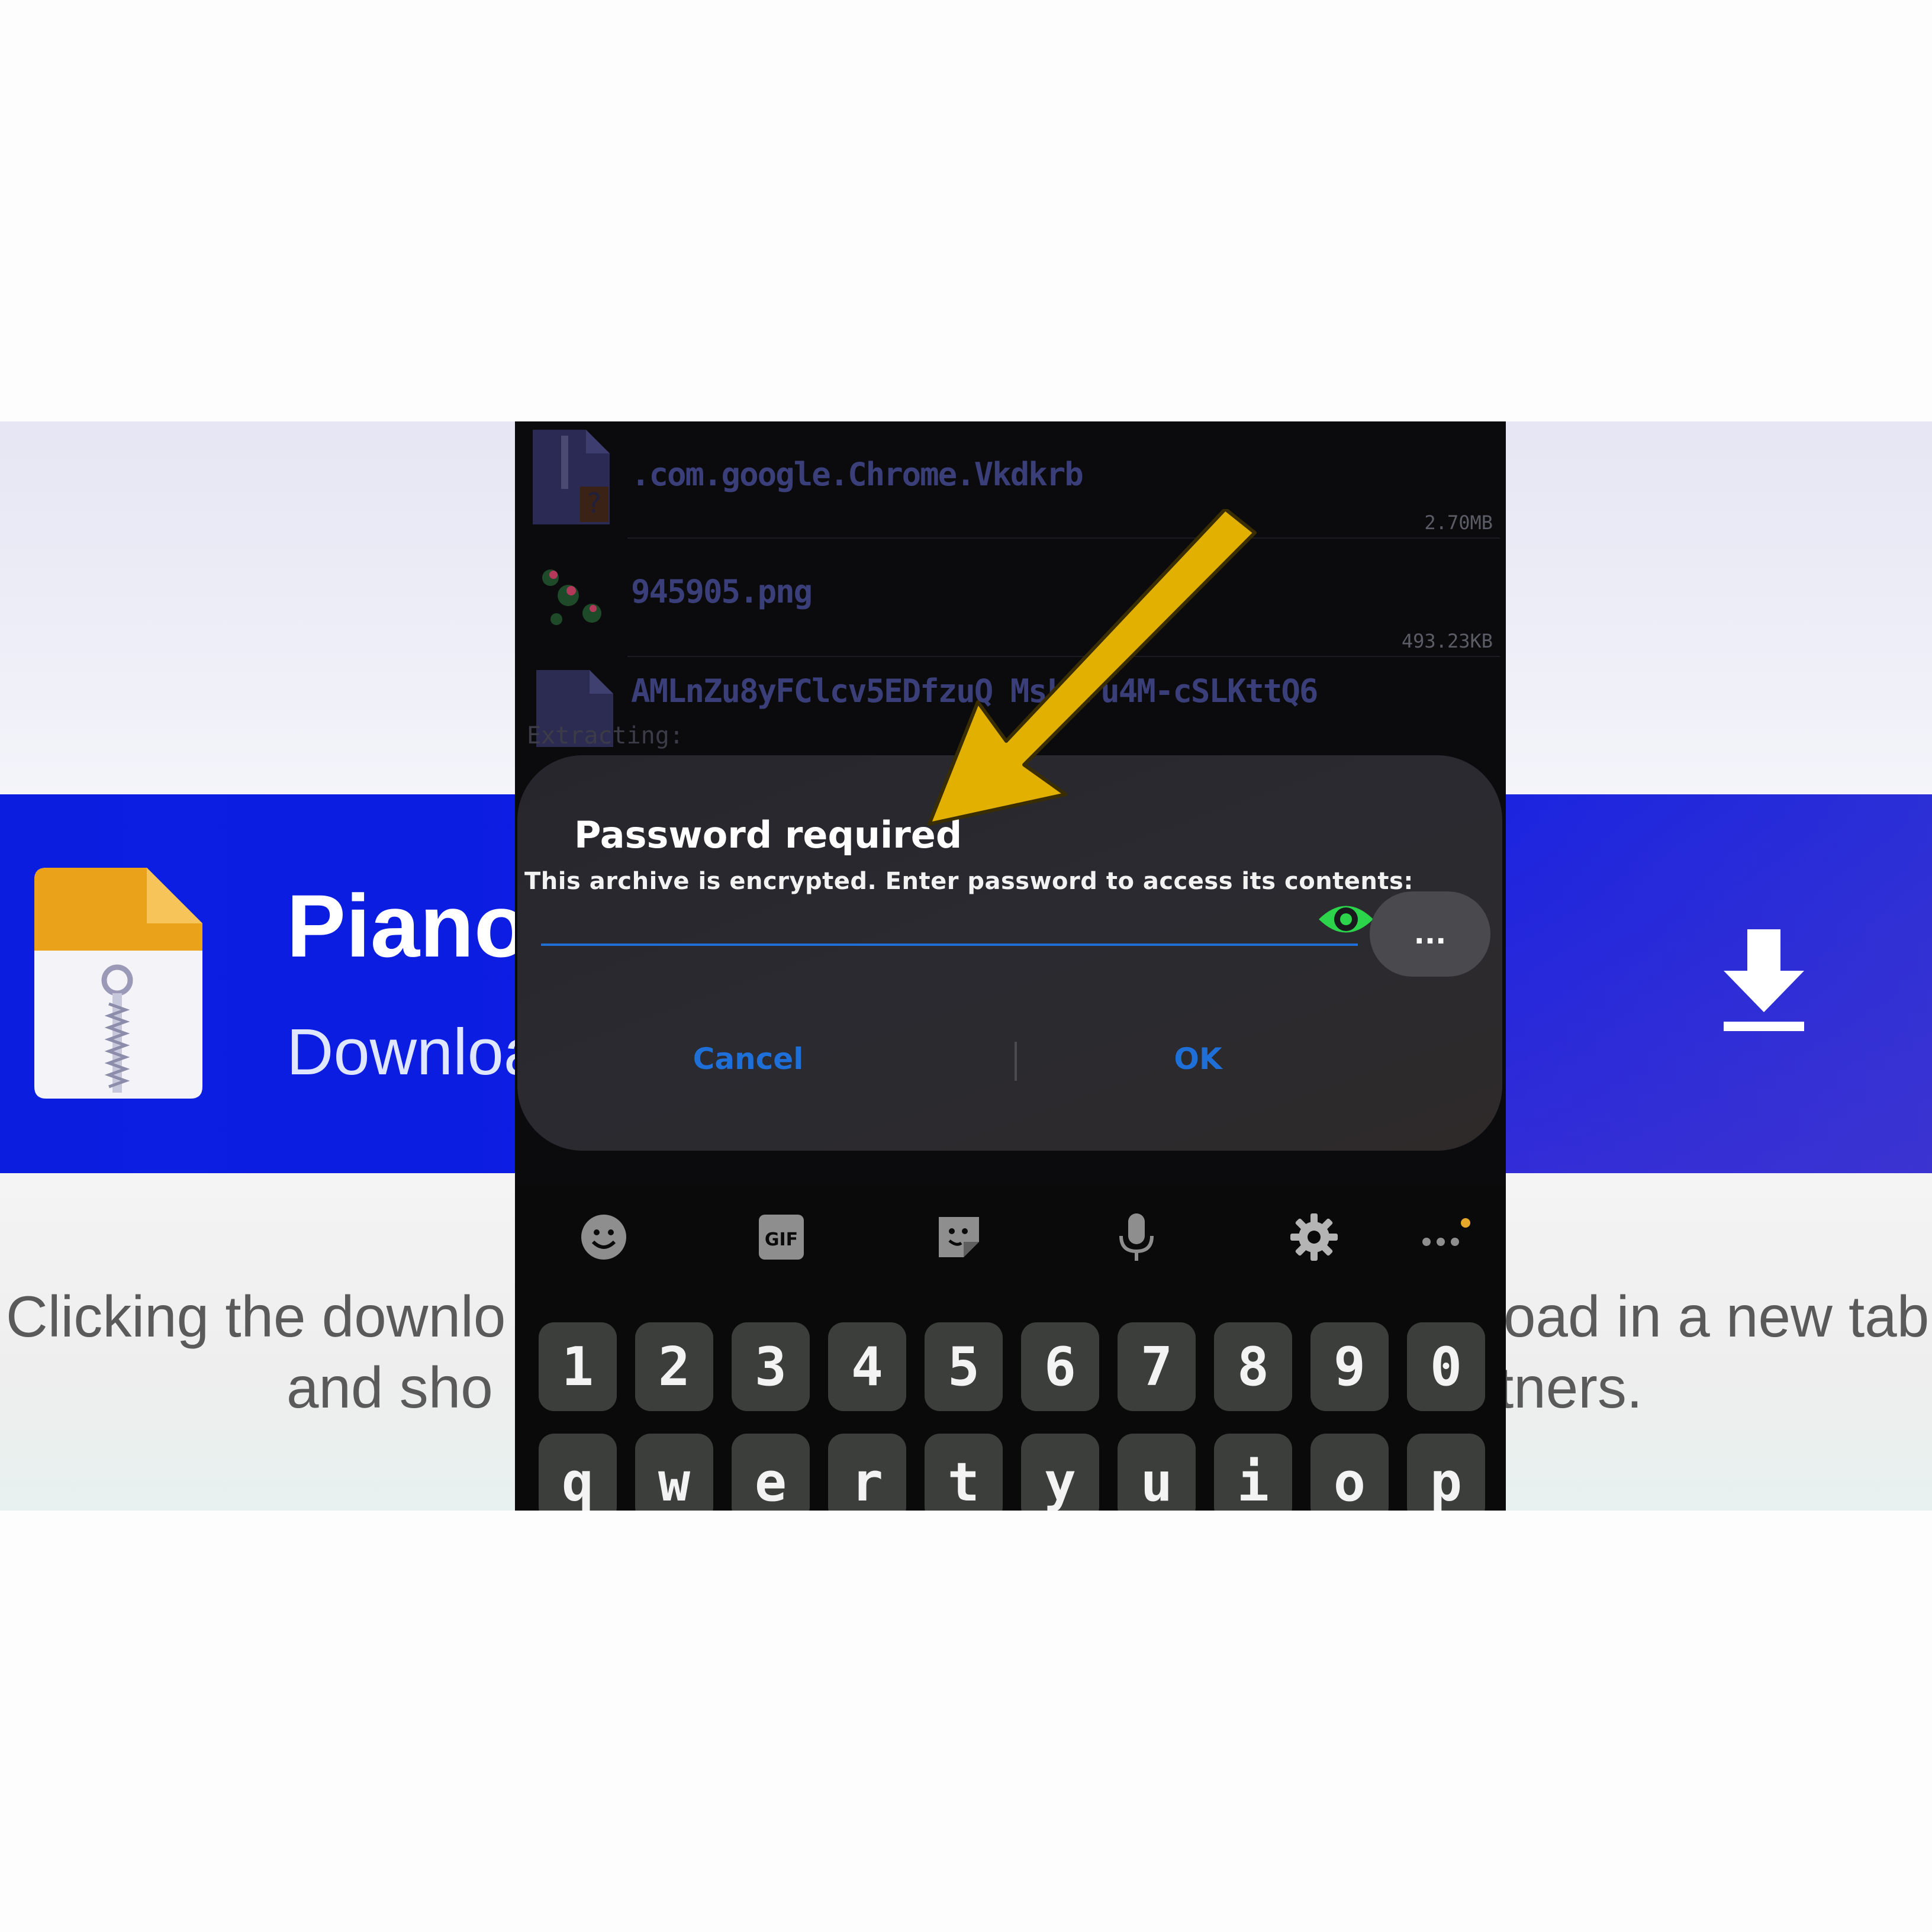 The width and height of the screenshot is (1932, 1932). I want to click on download-arrow-icon, so click(1764, 983).